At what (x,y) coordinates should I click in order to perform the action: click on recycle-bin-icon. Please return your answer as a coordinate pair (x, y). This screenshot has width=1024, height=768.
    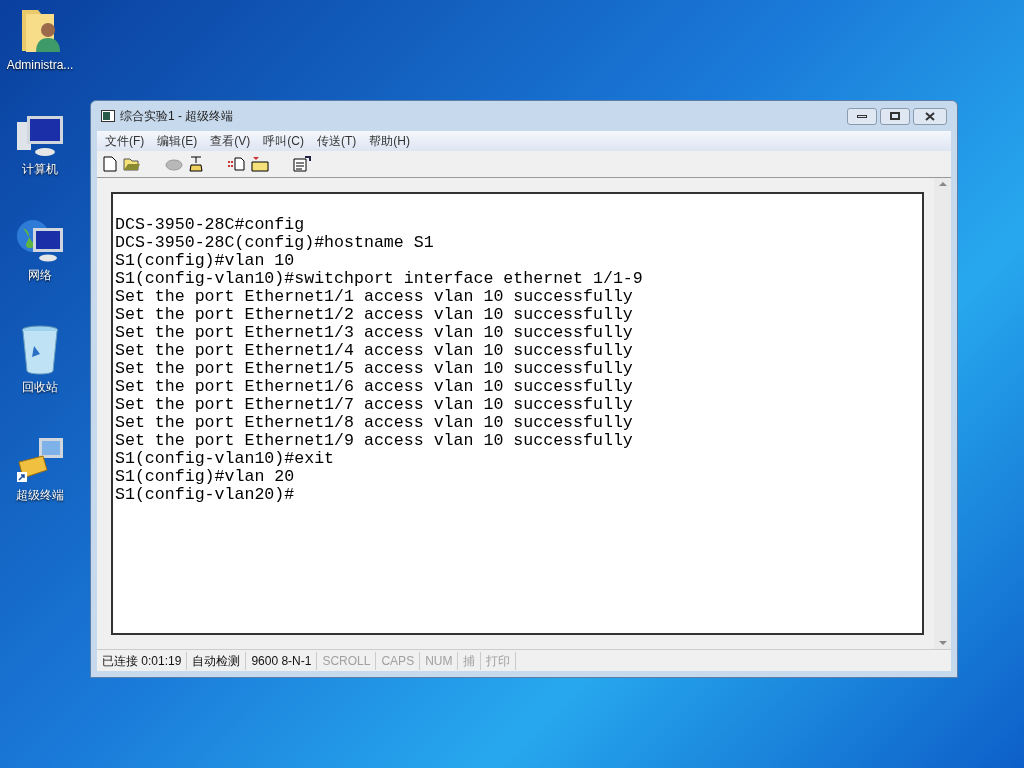
    Looking at the image, I should click on (40, 350).